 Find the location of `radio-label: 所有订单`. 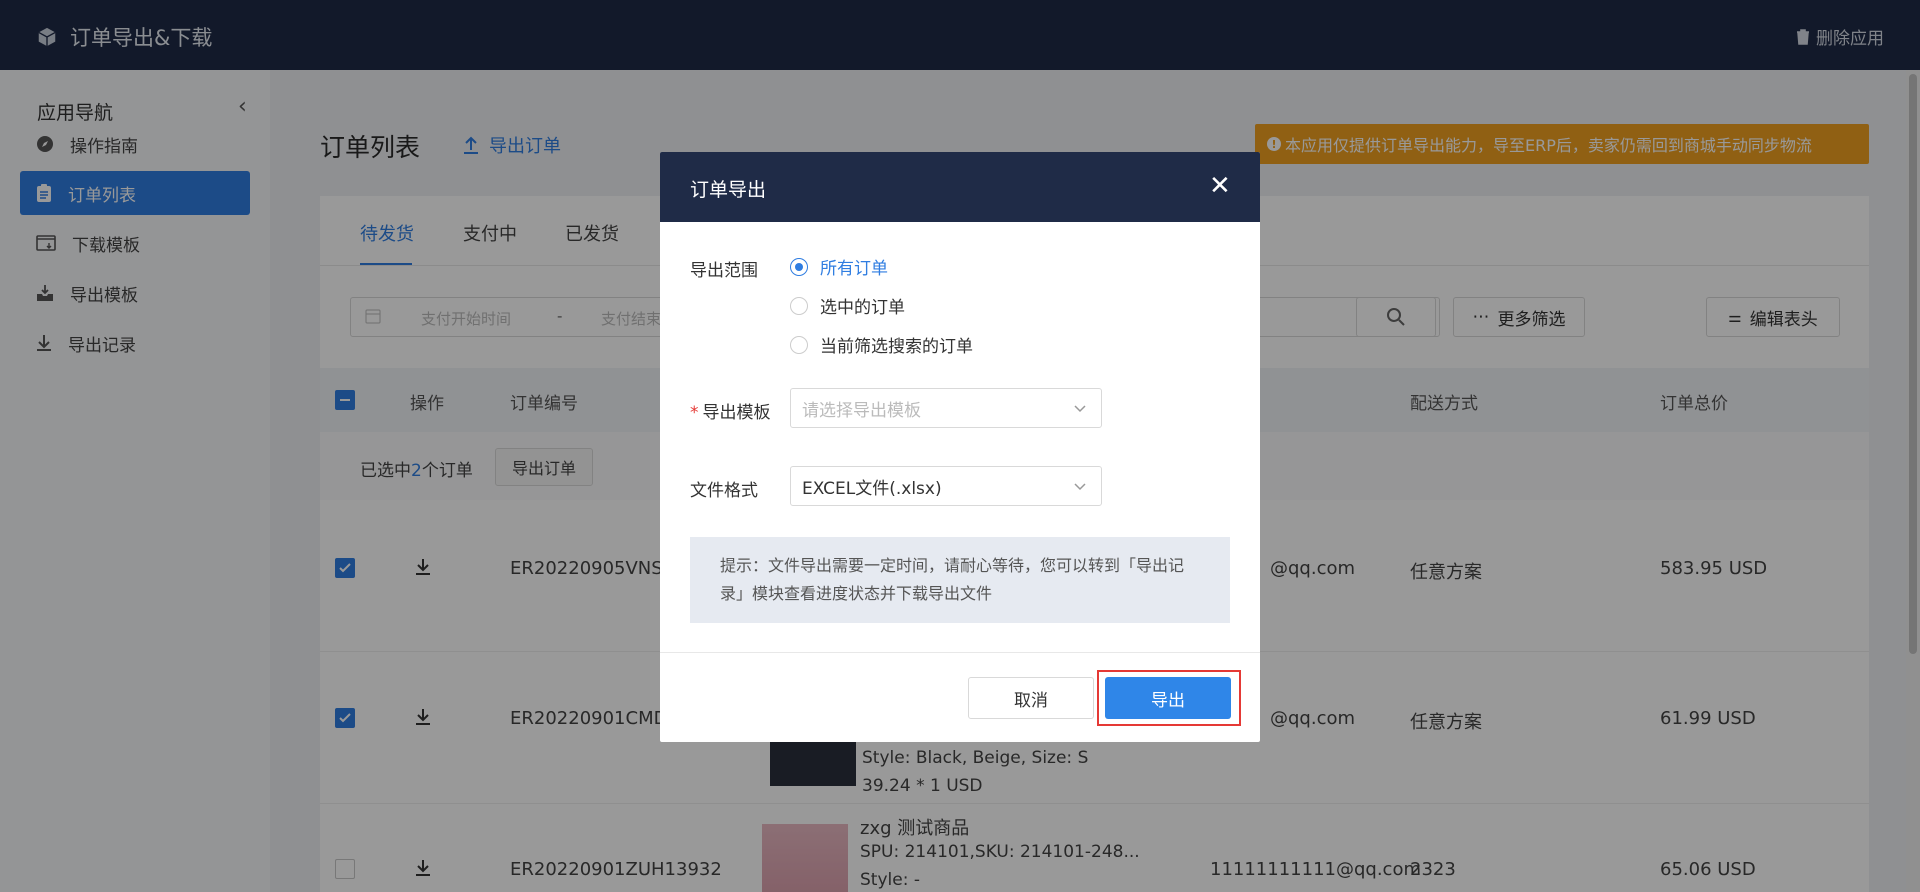

radio-label: 所有订单 is located at coordinates (854, 269).